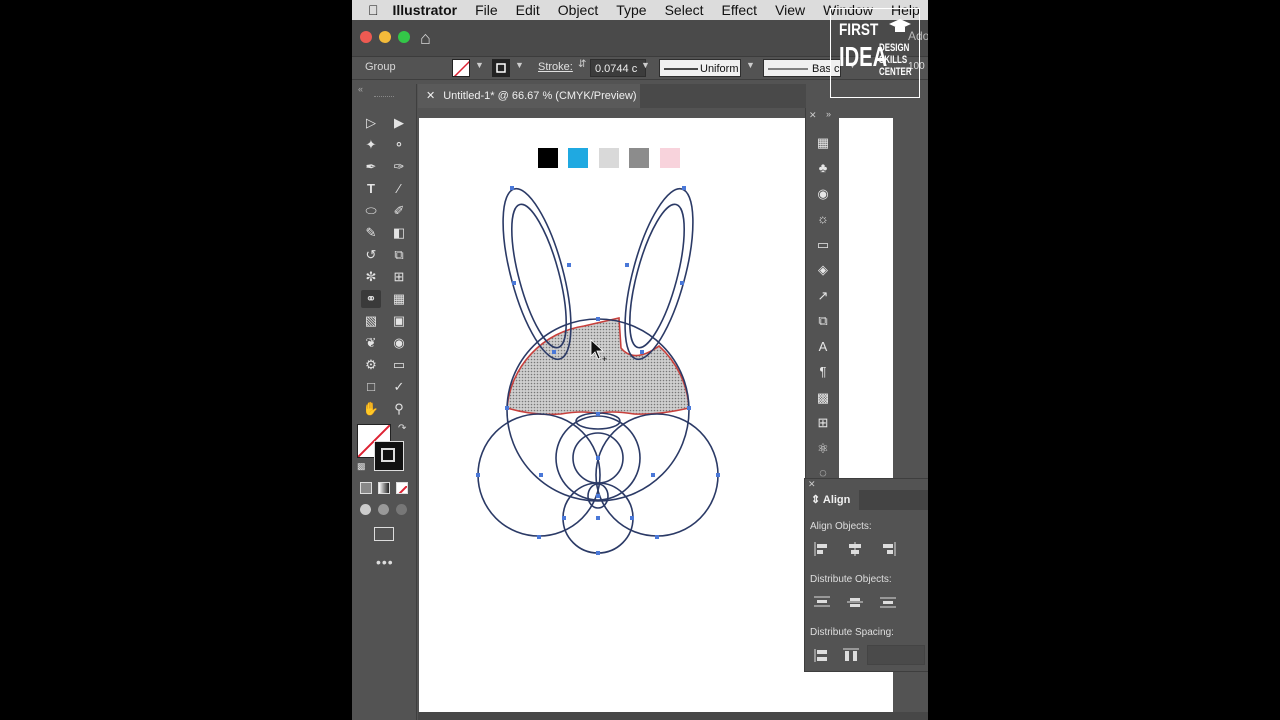  Describe the element at coordinates (402, 488) in the screenshot. I see `none-mode-icon` at that location.